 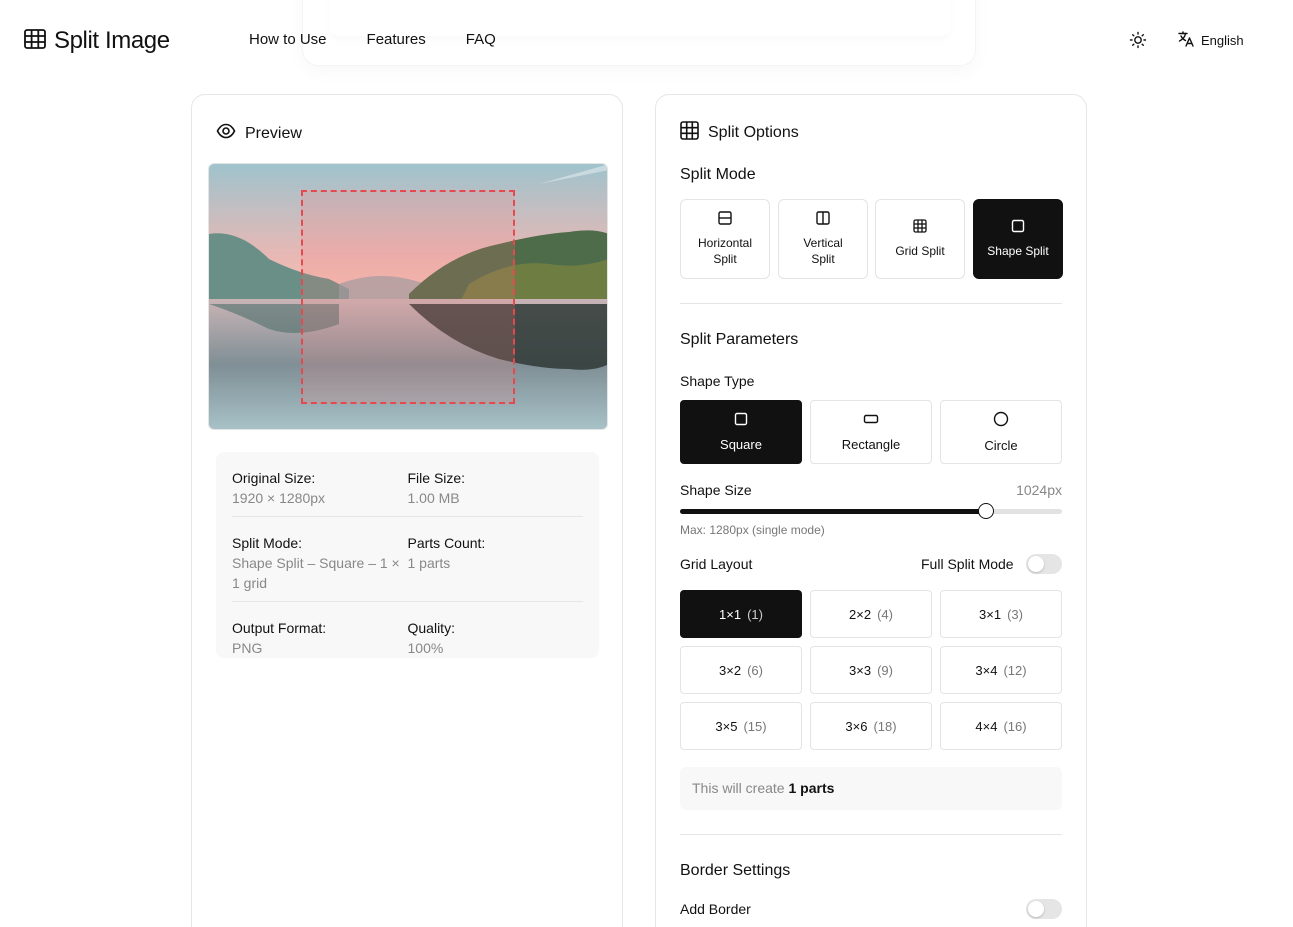 What do you see at coordinates (920, 251) in the screenshot?
I see `mode-label: Grid Split` at bounding box center [920, 251].